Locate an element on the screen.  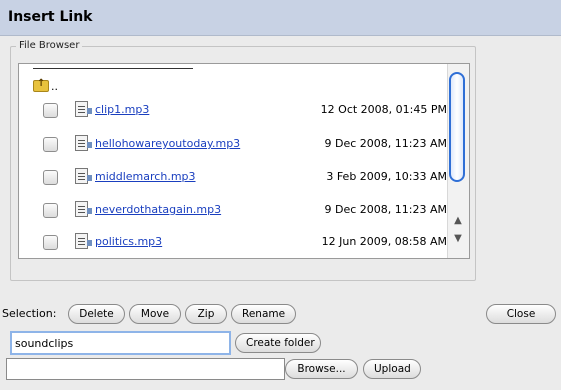
file-row: clip1.mp3 12 Oct 2008, 01:45 PM is located at coordinates (233, 110).